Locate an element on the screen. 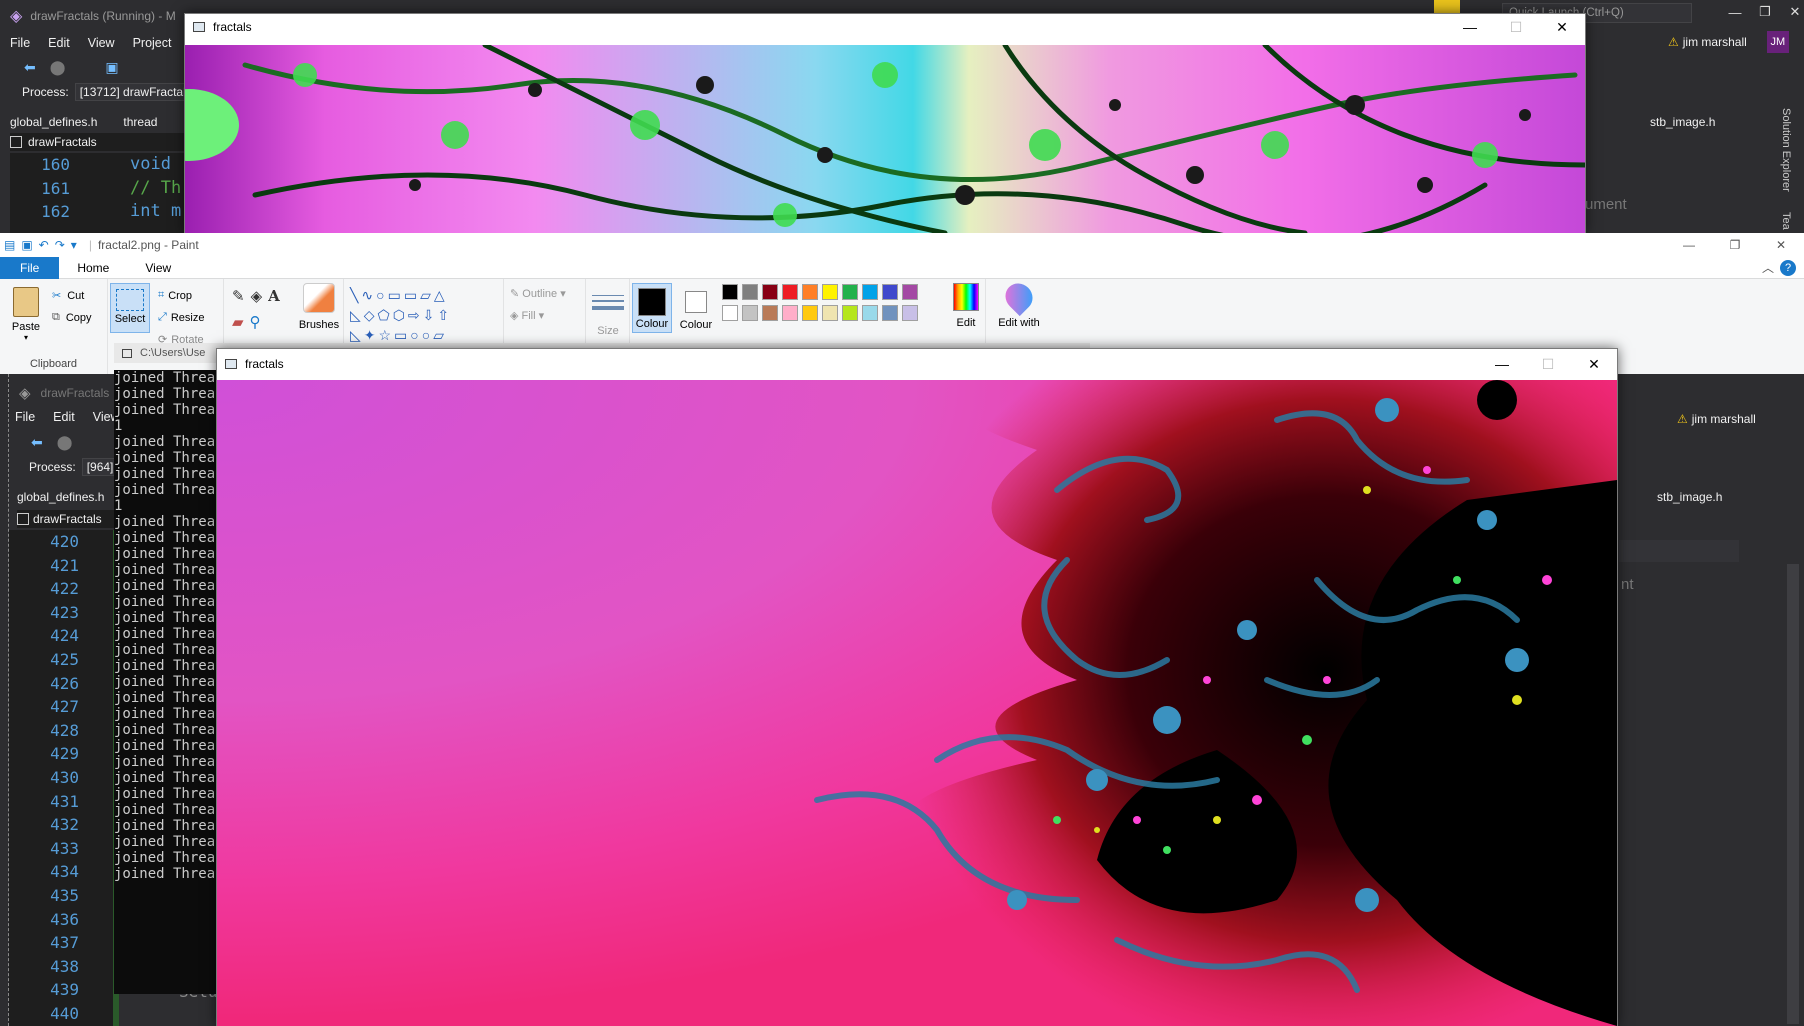 This screenshot has height=1026, width=1804. notification-flag-icon is located at coordinates (1447, 7).